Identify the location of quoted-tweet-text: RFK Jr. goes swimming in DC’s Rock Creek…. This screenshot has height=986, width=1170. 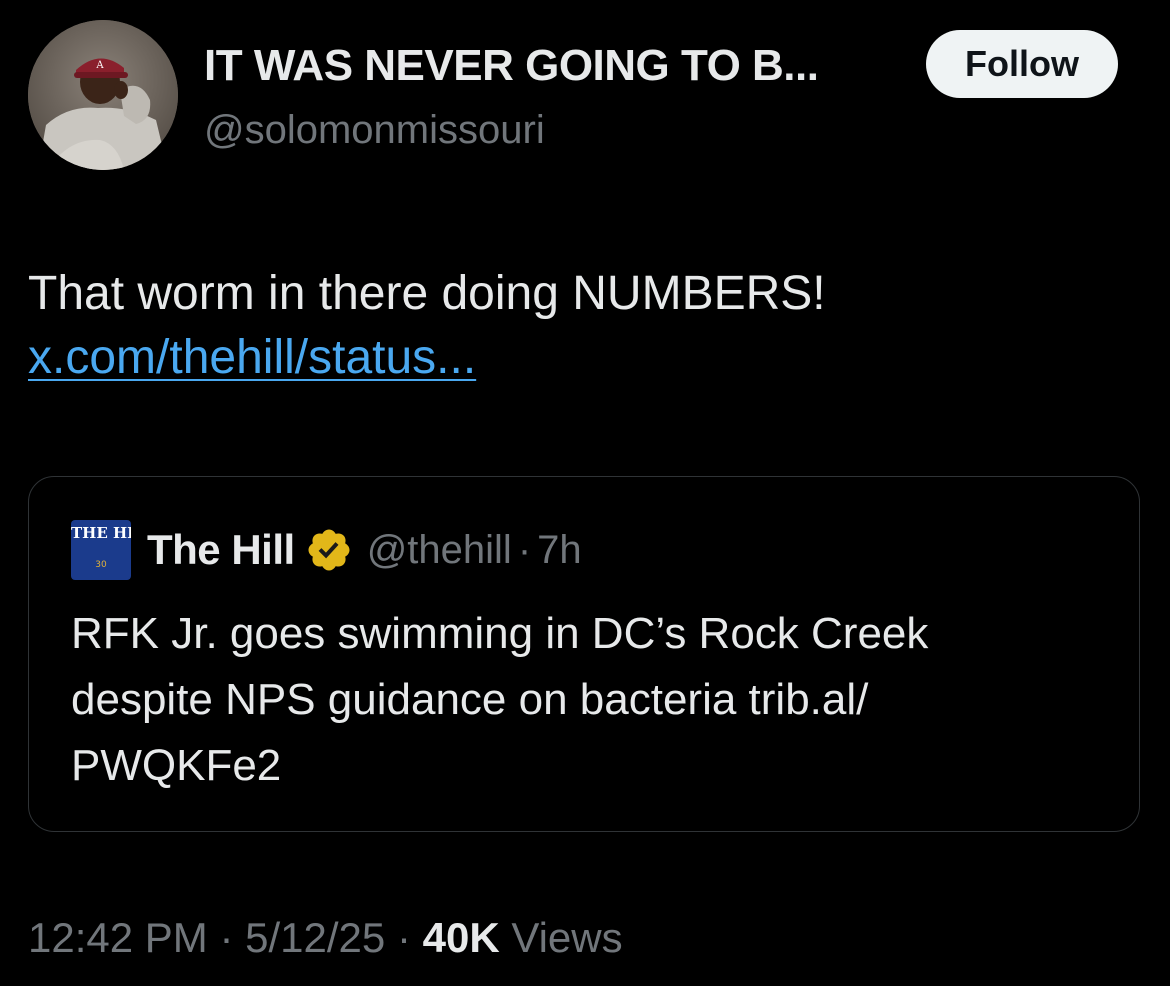
(500, 699).